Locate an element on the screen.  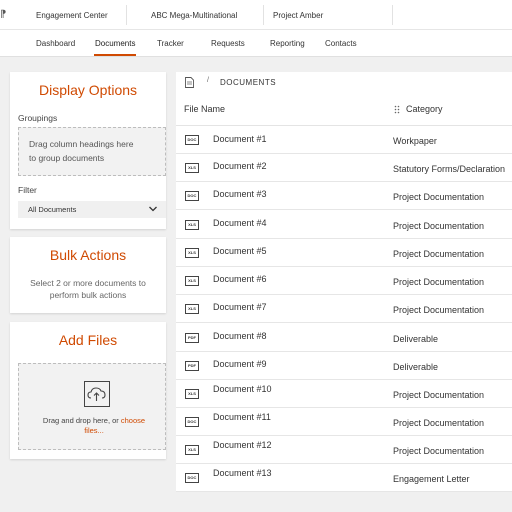
document-name: Document #7 is located at coordinates (240, 307).